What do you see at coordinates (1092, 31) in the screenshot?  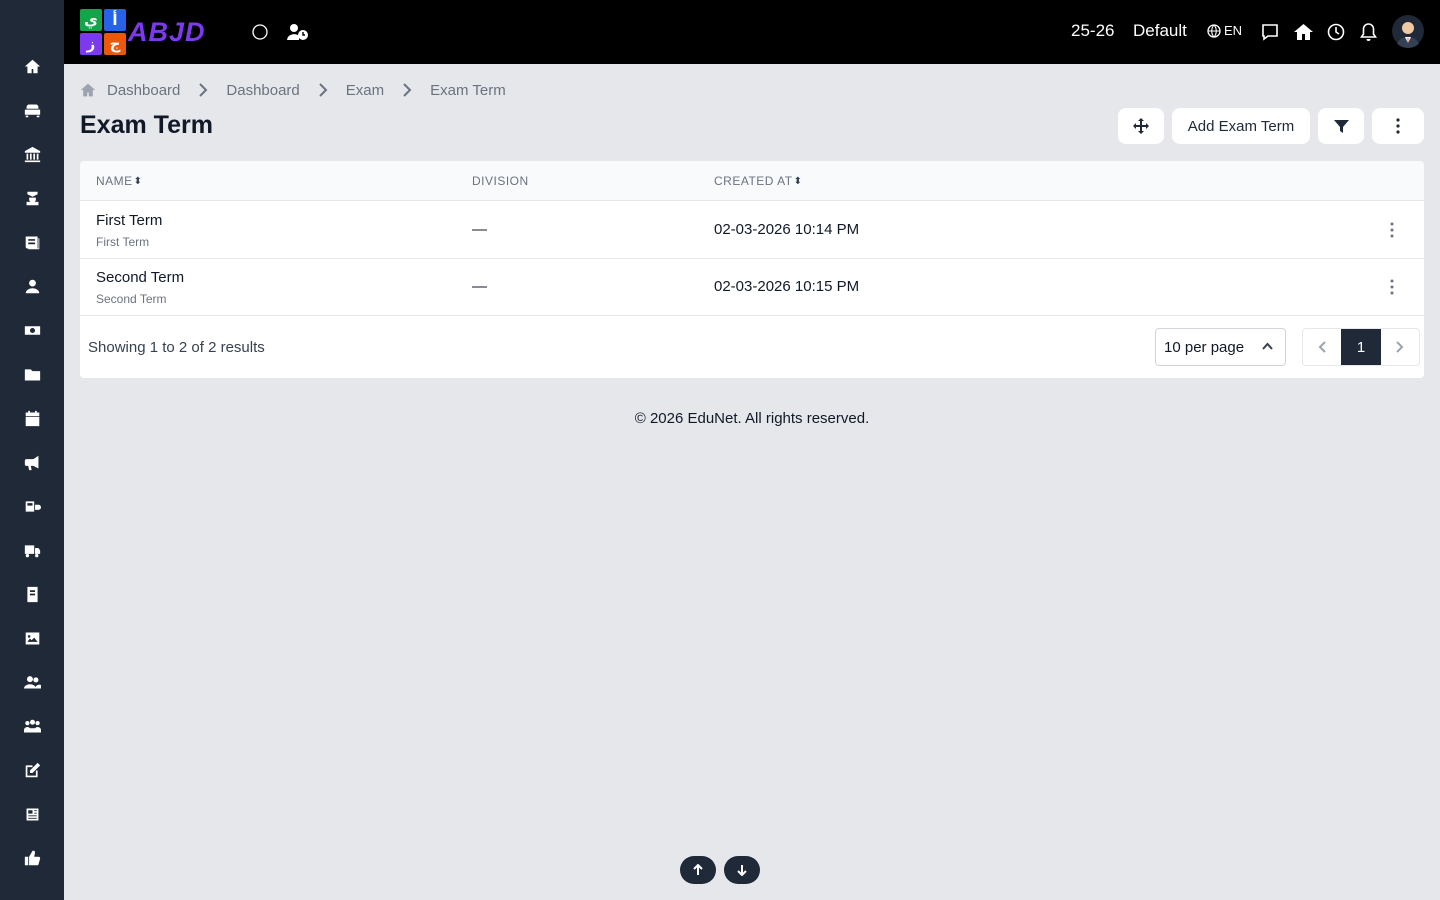 I see `session-selector: 25-26` at bounding box center [1092, 31].